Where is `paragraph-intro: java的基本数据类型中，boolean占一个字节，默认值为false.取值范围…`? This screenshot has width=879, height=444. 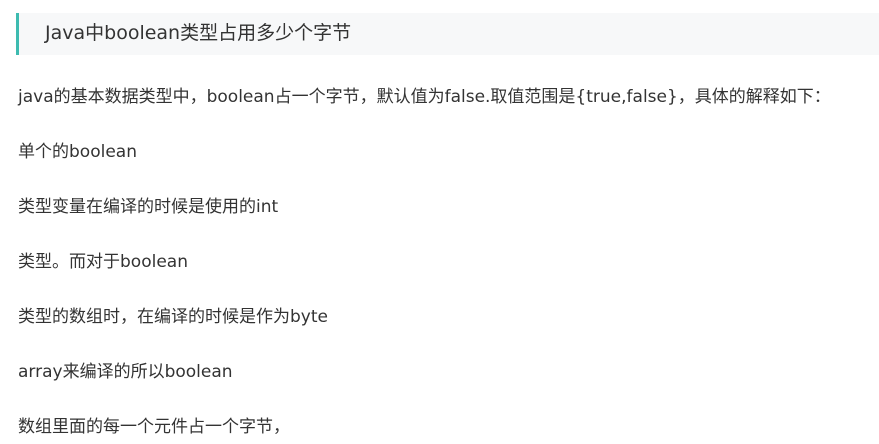
paragraph-intro: java的基本数据类型中，boolean占一个字节，默认值为false.取值范围… is located at coordinates (424, 97).